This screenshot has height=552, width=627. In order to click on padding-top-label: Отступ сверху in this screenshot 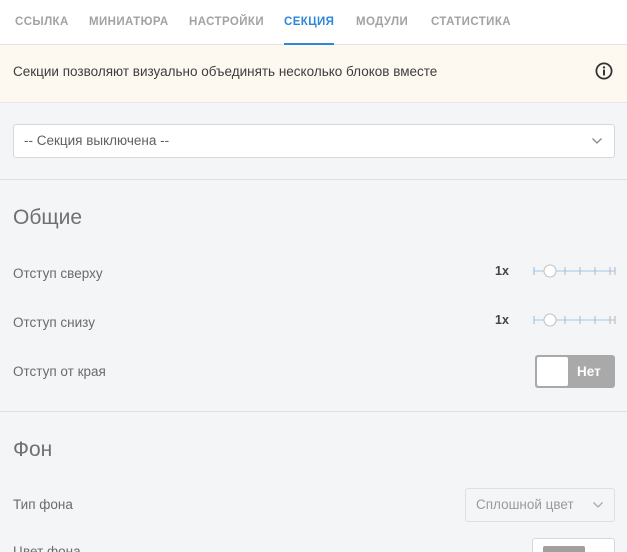, I will do `click(58, 273)`.